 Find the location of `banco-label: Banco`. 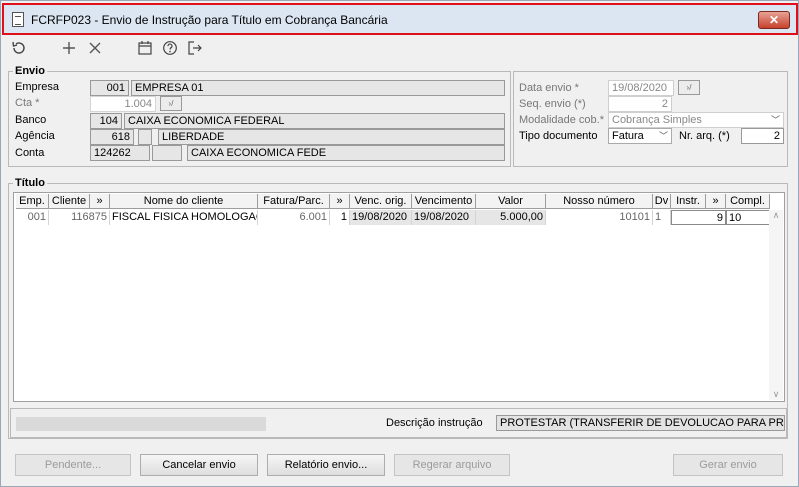

banco-label: Banco is located at coordinates (31, 120).